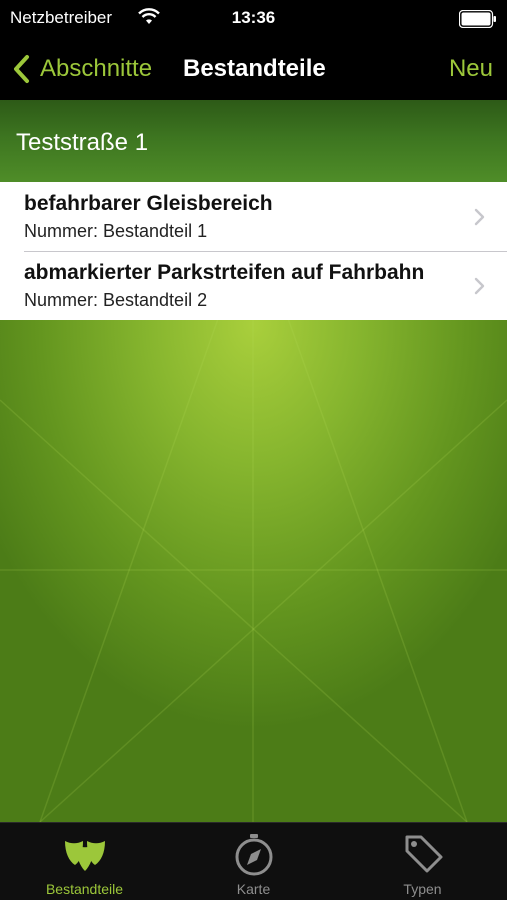  What do you see at coordinates (116, 231) in the screenshot?
I see `list-item-subtitle: Nummer: Bestandteil 1` at bounding box center [116, 231].